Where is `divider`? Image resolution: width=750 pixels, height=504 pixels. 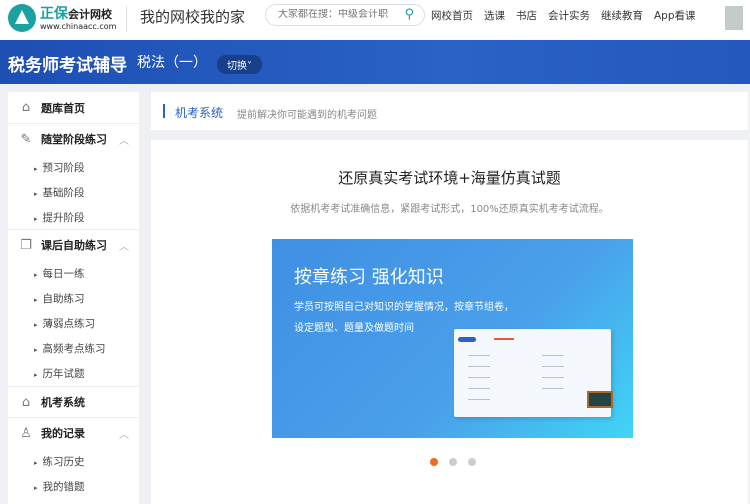
divider is located at coordinates (126, 19).